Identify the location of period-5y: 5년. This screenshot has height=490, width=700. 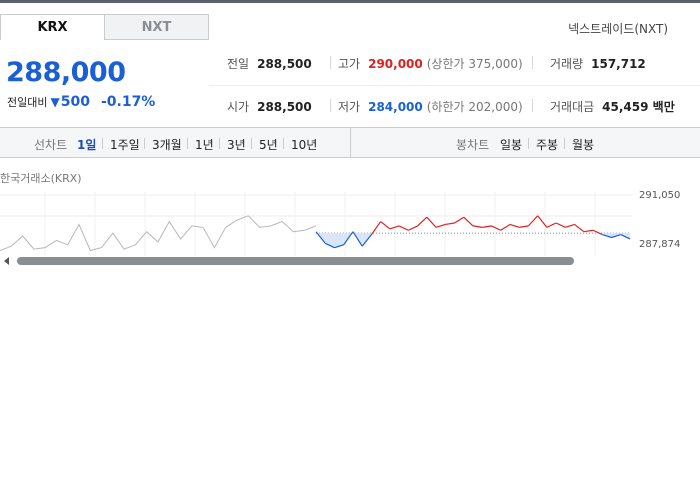
(268, 144).